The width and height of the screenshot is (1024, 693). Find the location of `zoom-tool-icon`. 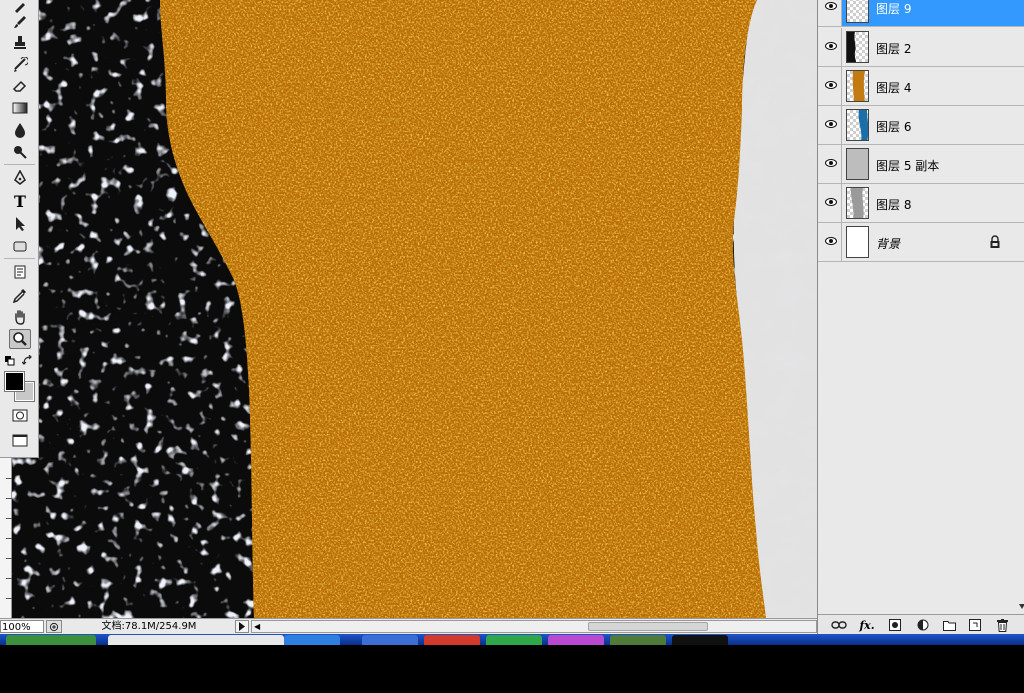

zoom-tool-icon is located at coordinates (20, 339).